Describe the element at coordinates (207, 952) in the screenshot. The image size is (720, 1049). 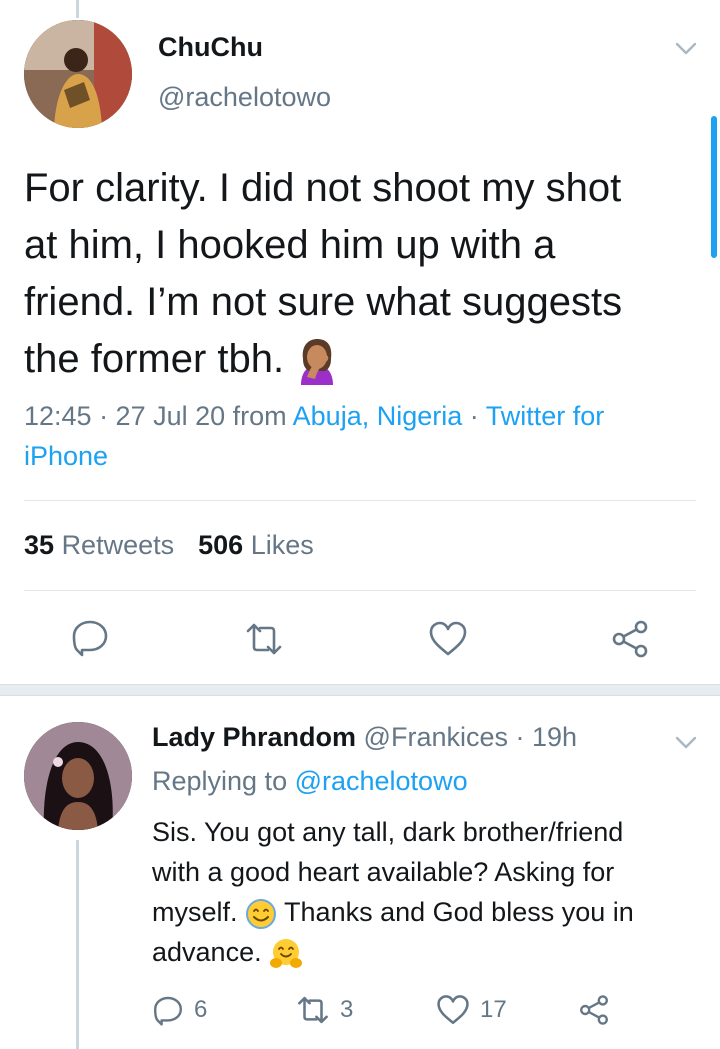
I see `reply-text-fragment: advance.` at that location.